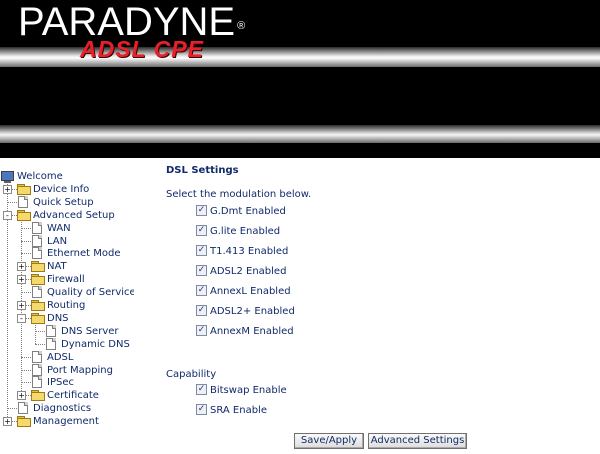 The width and height of the screenshot is (600, 454). I want to click on tree-item-label: Certificate, so click(73, 396).